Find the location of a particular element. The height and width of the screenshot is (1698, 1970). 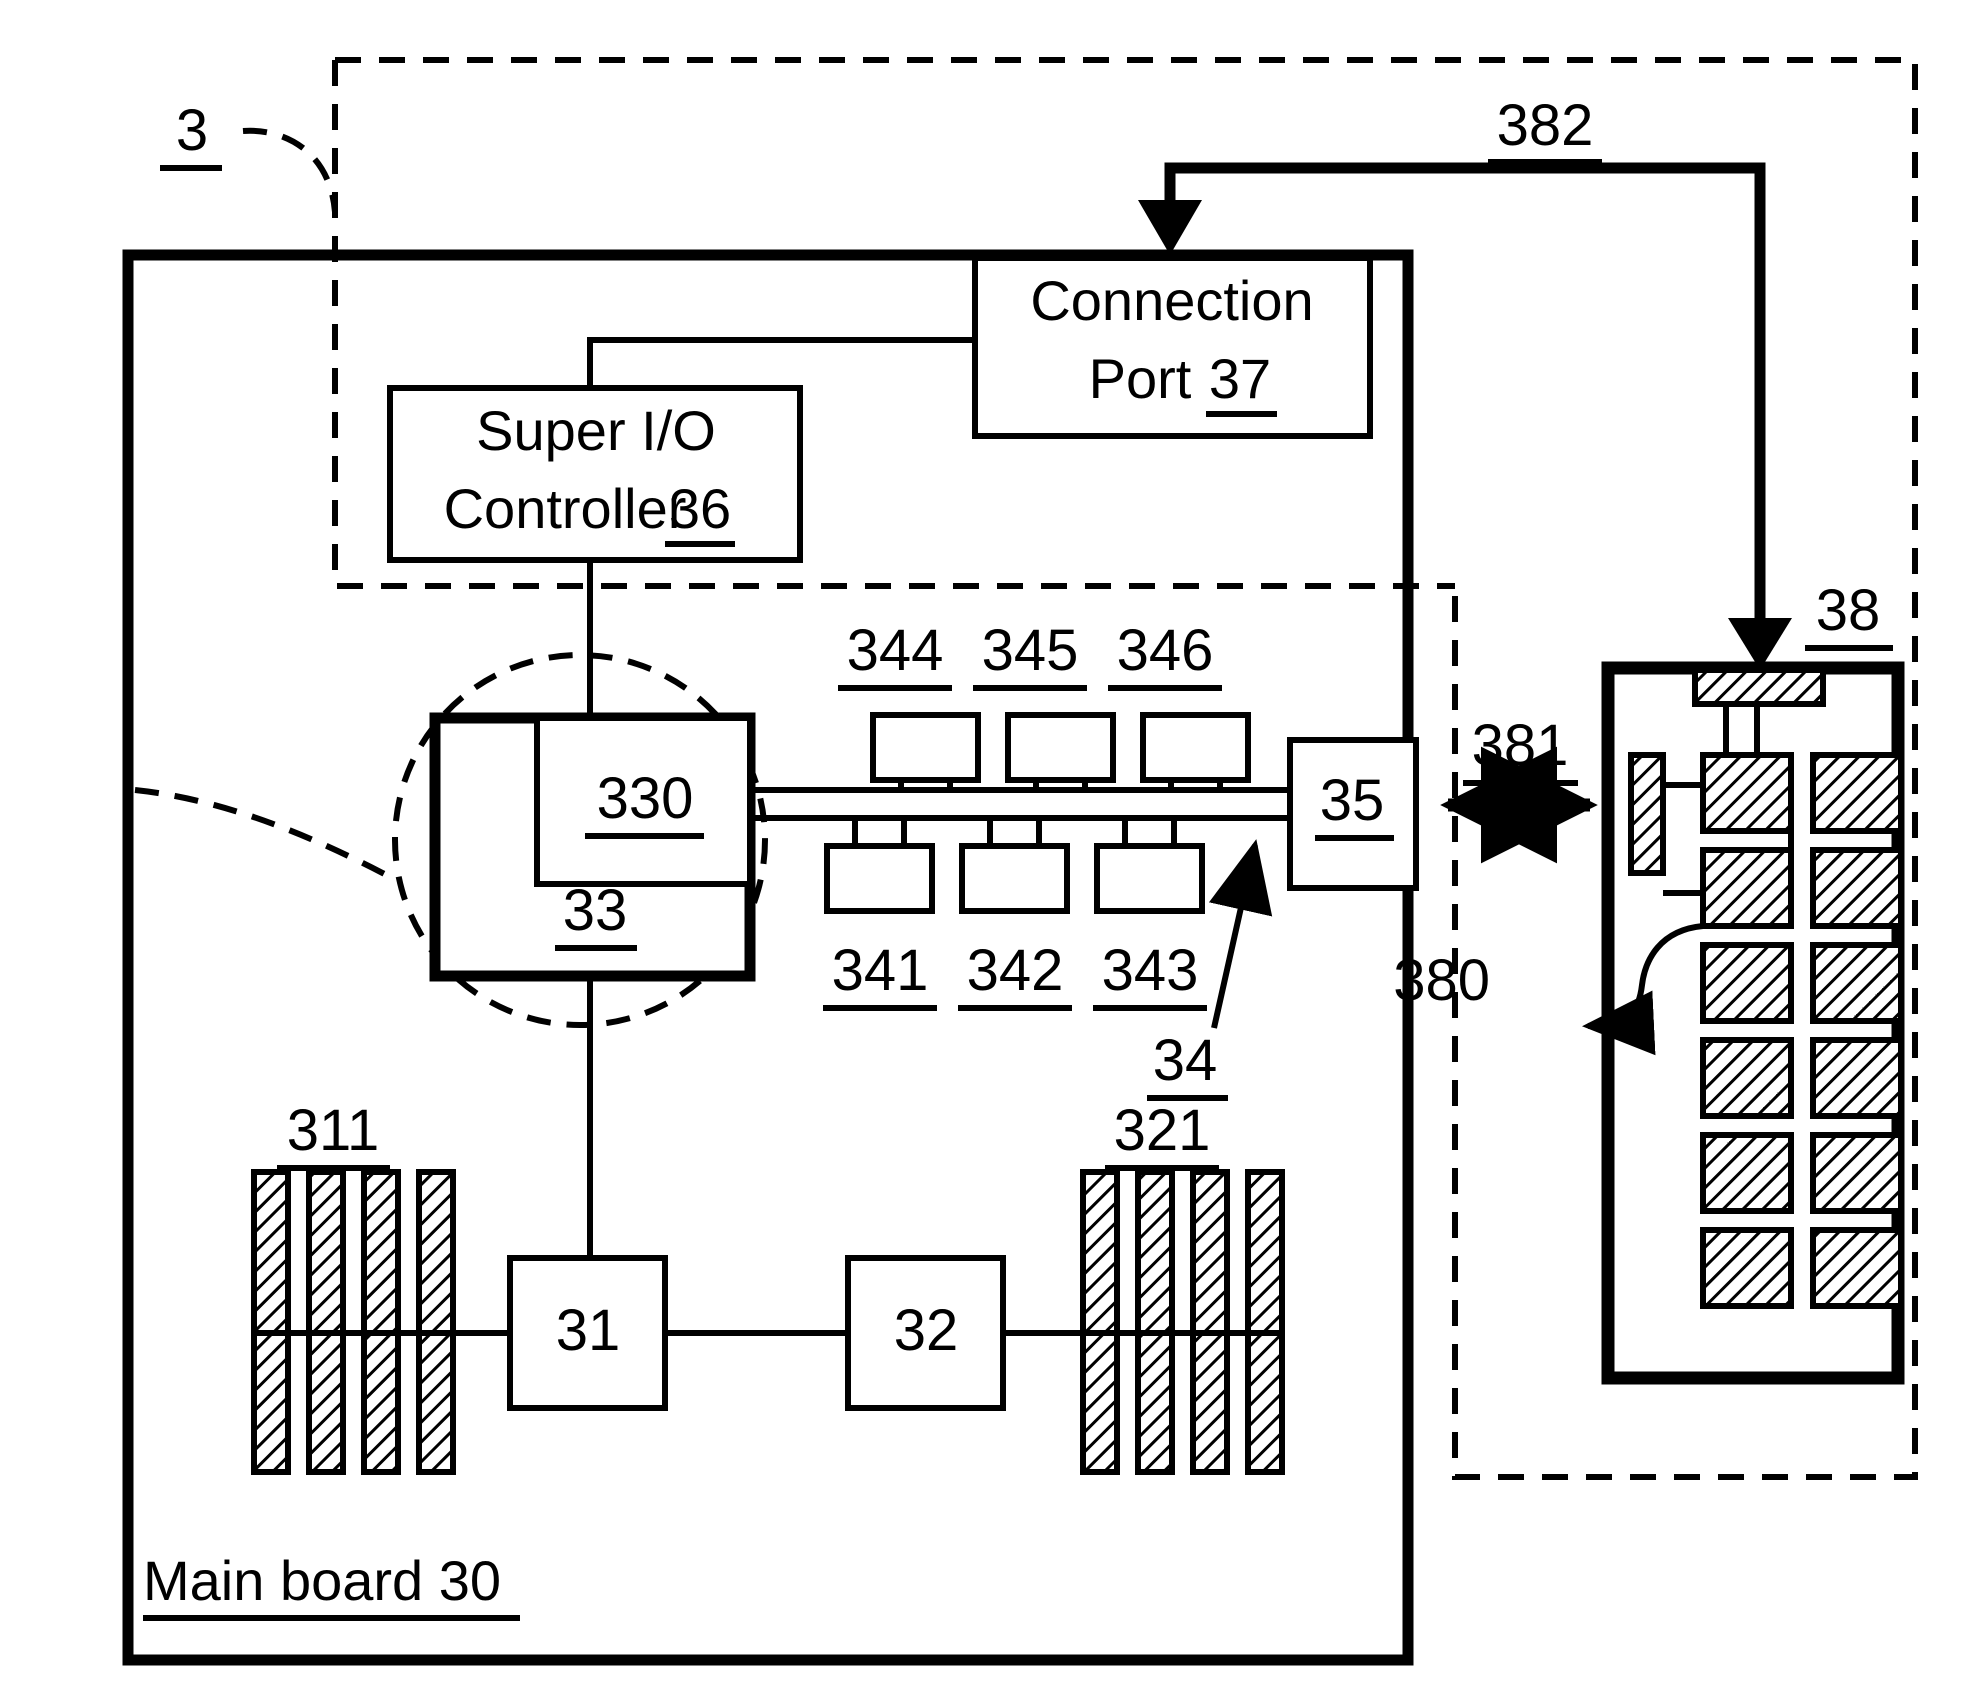

interface-35-block: 35 is located at coordinates (1353, 814).